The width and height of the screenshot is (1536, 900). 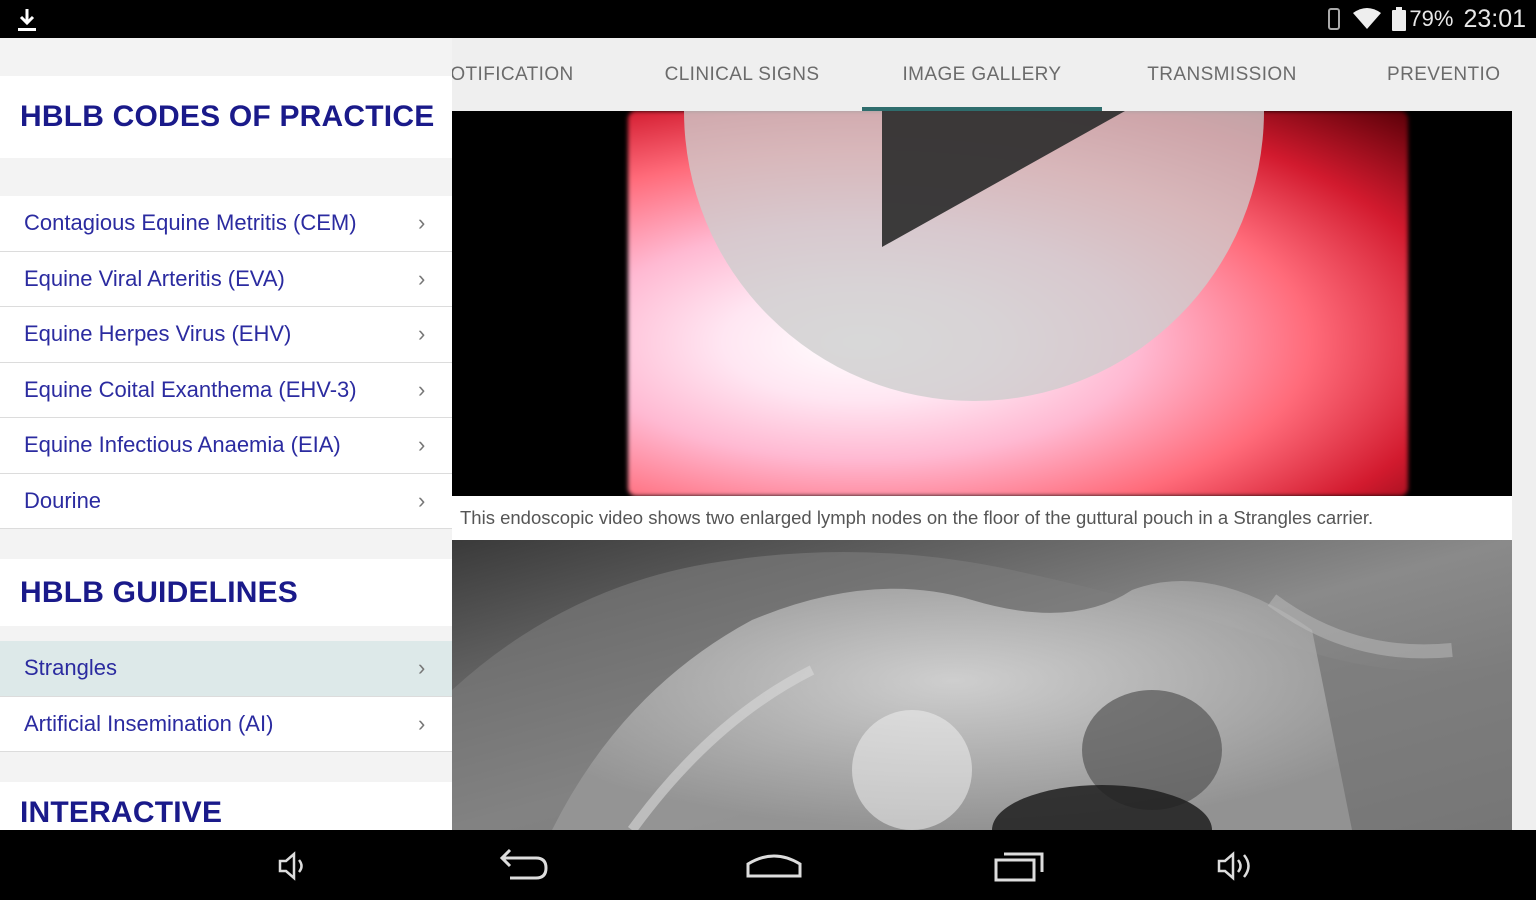 I want to click on section-title: HBLB CODES OF PRACTICE, so click(x=227, y=116).